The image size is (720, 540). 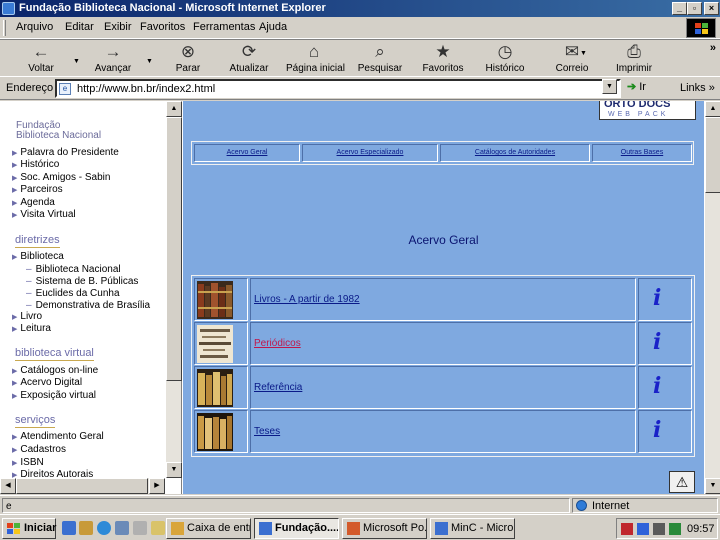 I want to click on quicklaunch-desktop-icon, so click(x=122, y=528).